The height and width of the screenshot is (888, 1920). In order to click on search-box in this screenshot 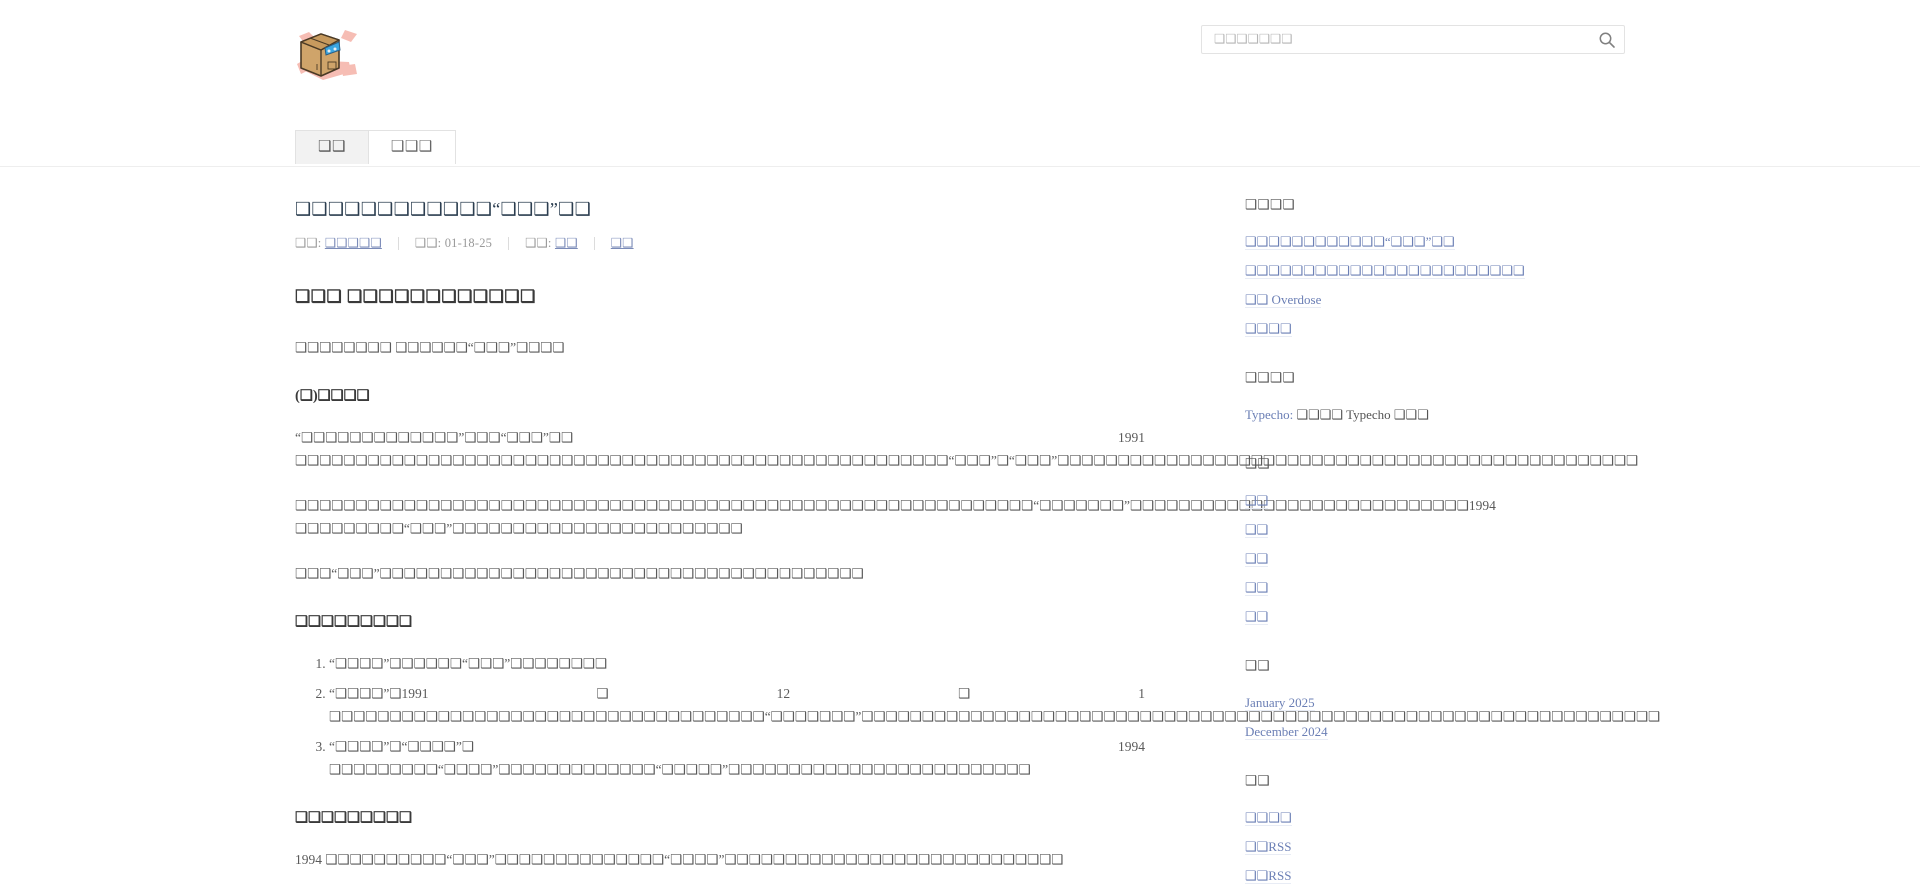, I will do `click(1413, 39)`.